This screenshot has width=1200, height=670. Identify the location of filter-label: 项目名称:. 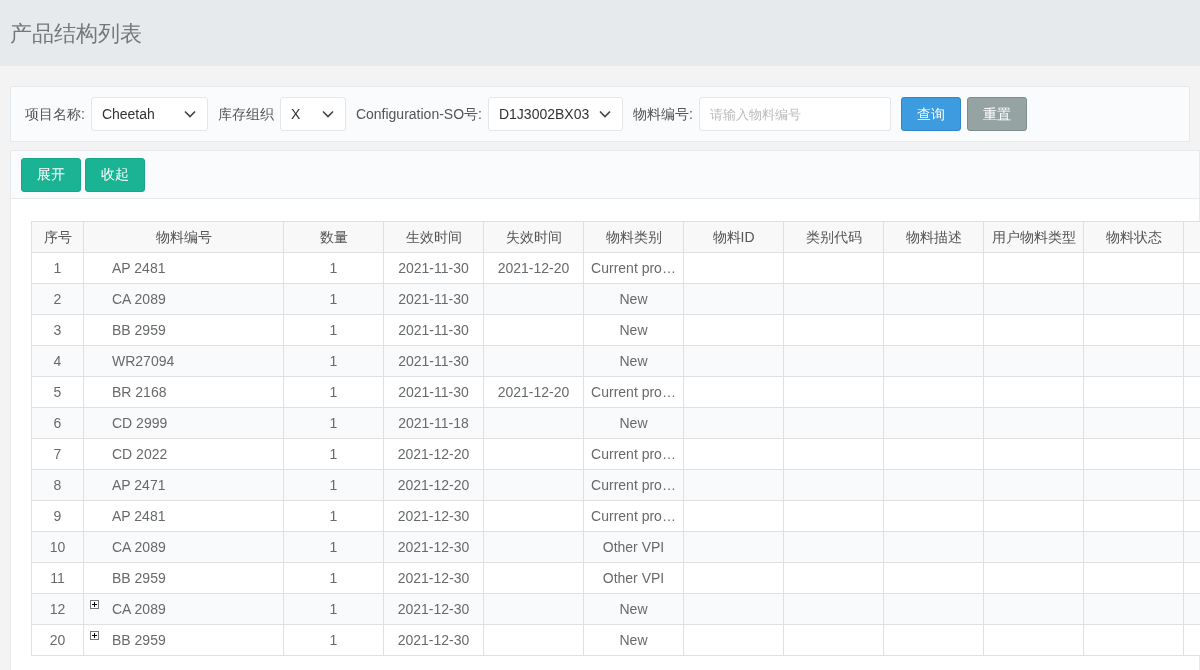
(55, 114).